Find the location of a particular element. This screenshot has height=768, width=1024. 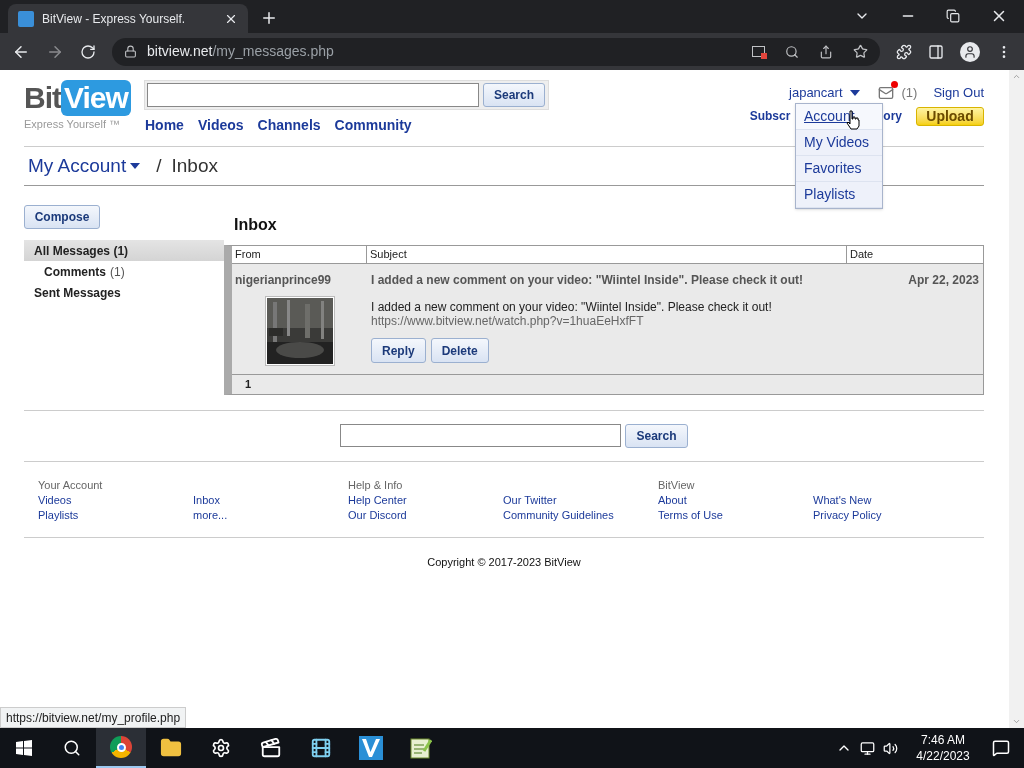

footer-link: Inbox is located at coordinates (263, 500).